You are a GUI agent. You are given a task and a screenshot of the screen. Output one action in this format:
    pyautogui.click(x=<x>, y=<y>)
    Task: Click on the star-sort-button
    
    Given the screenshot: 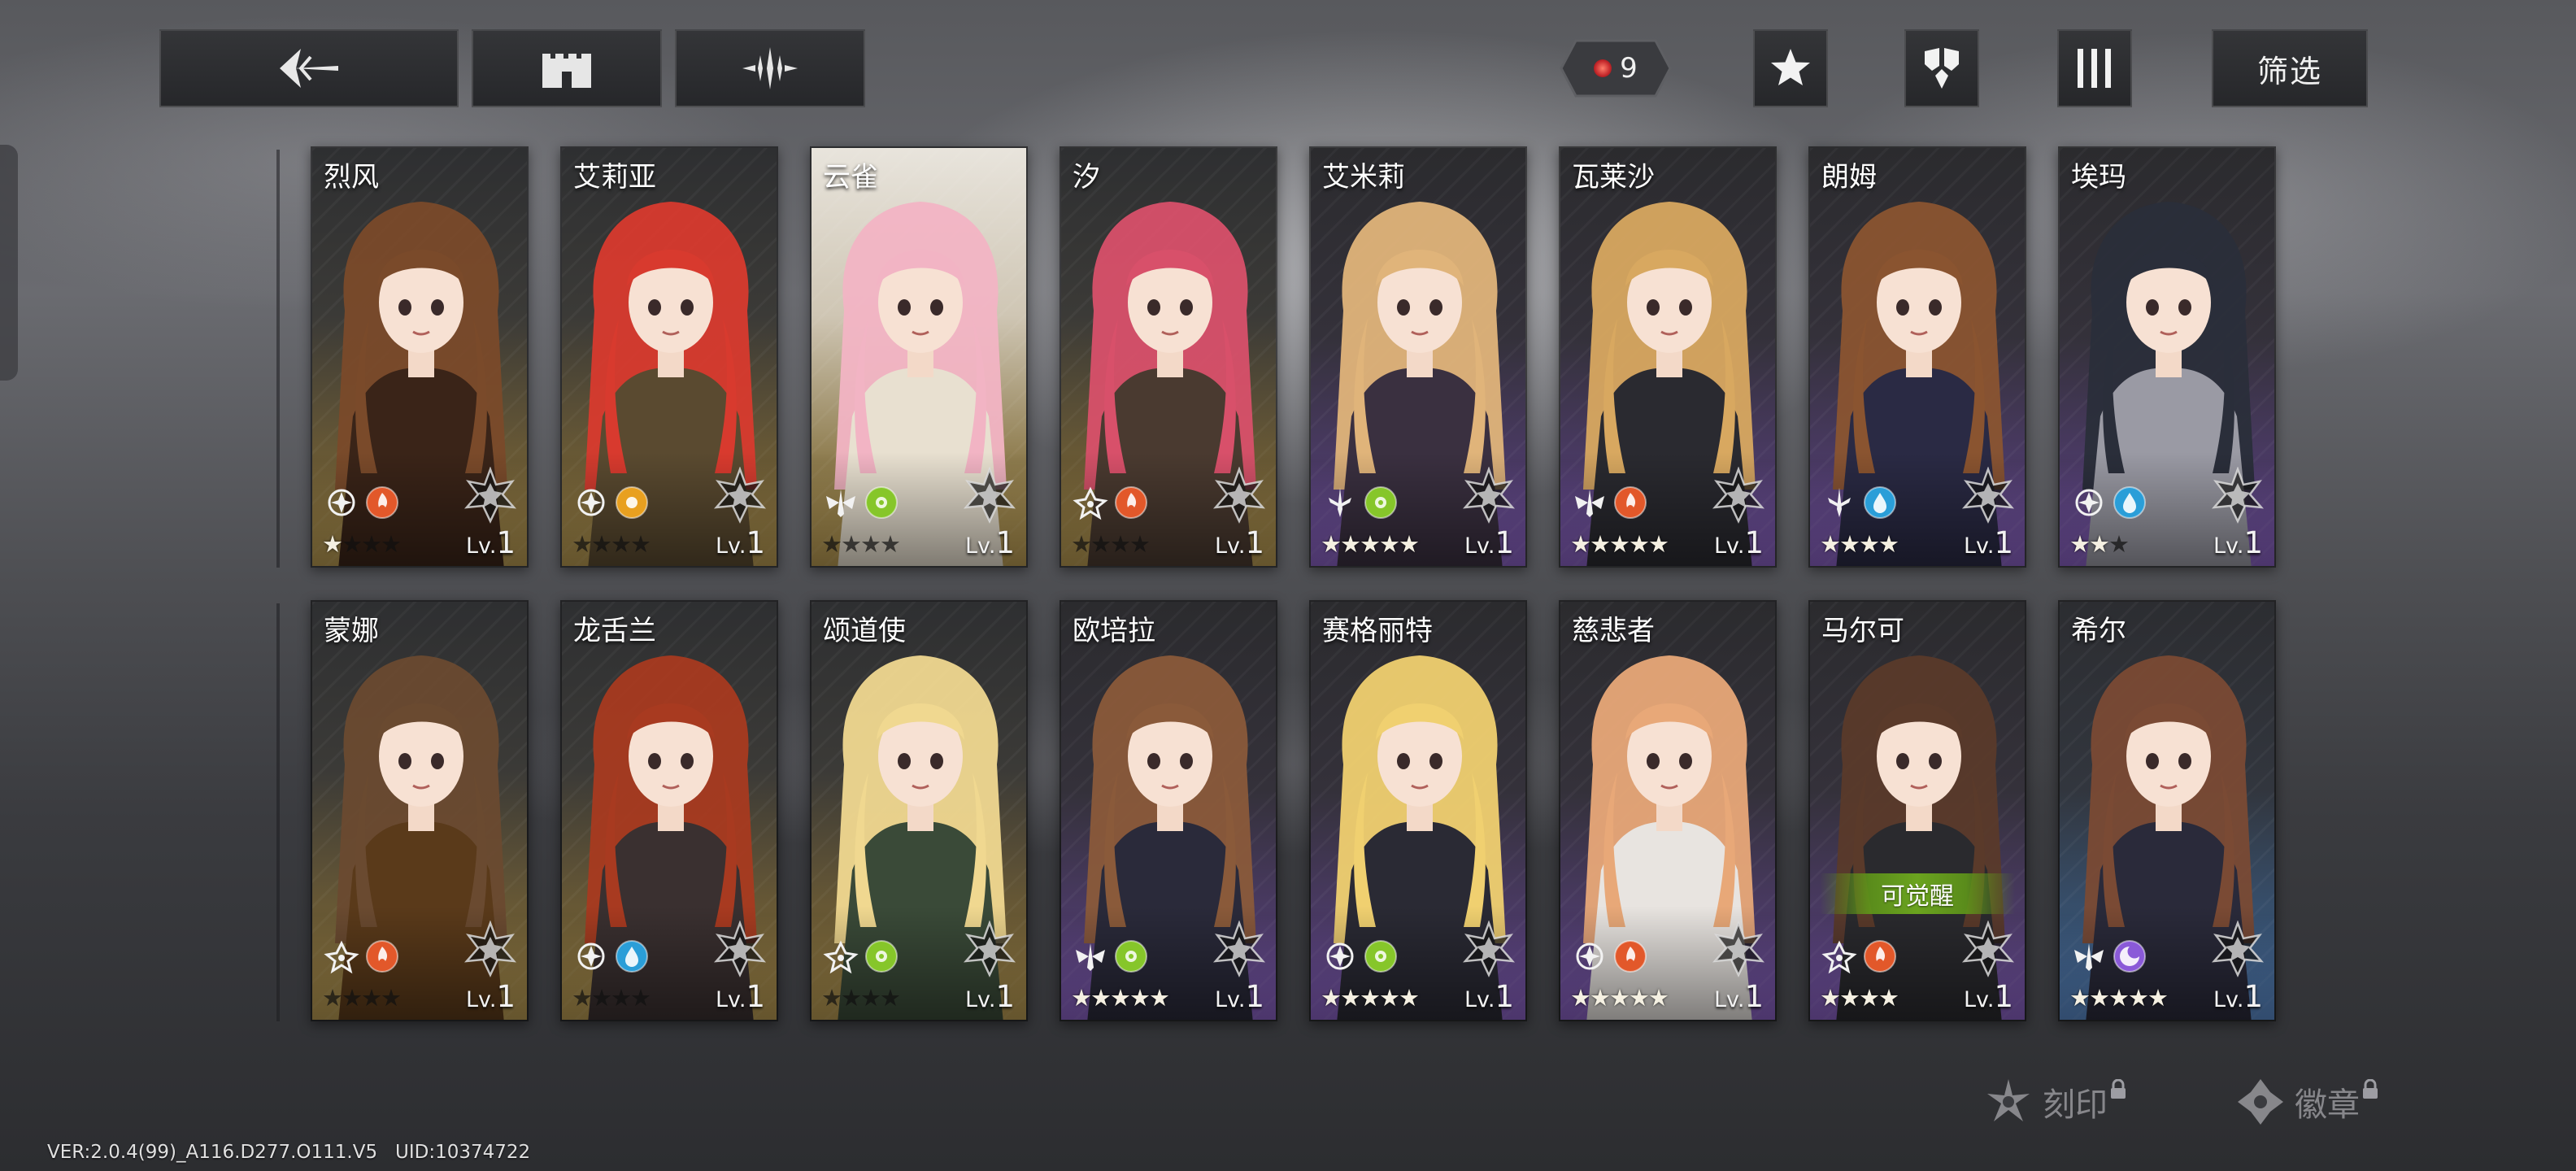 What is the action you would take?
    pyautogui.click(x=1791, y=68)
    